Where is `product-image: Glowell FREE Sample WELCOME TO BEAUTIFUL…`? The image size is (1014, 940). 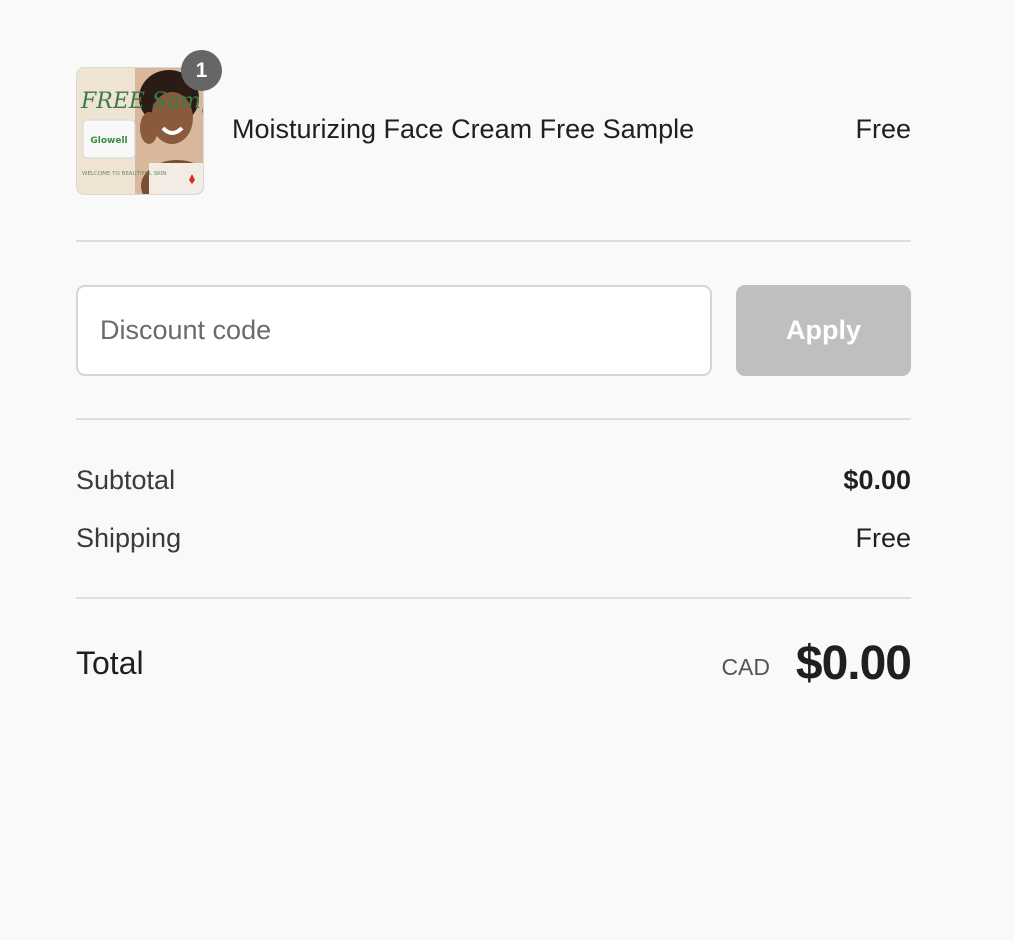
product-image: Glowell FREE Sample WELCOME TO BEAUTIFUL… is located at coordinates (140, 131).